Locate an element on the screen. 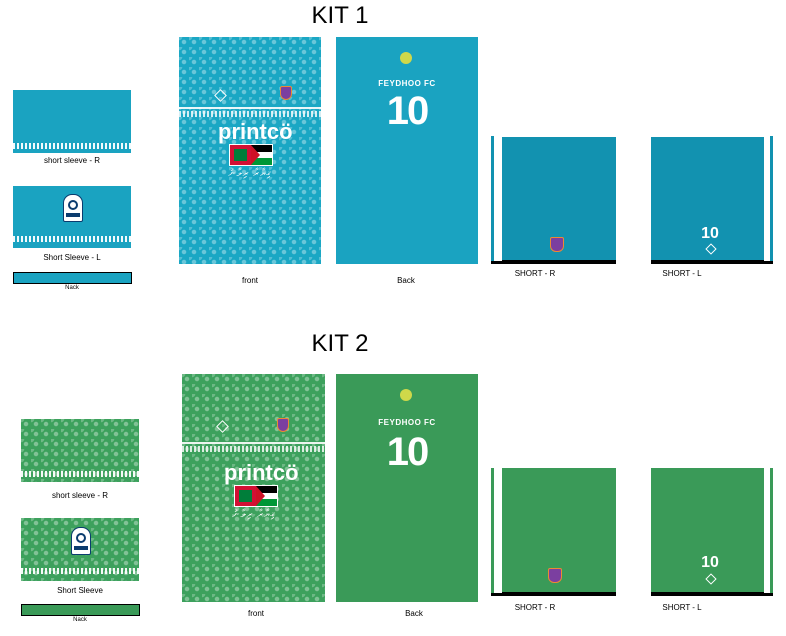 The image size is (786, 636). kit-2-back-number: 10 is located at coordinates (408, 452).